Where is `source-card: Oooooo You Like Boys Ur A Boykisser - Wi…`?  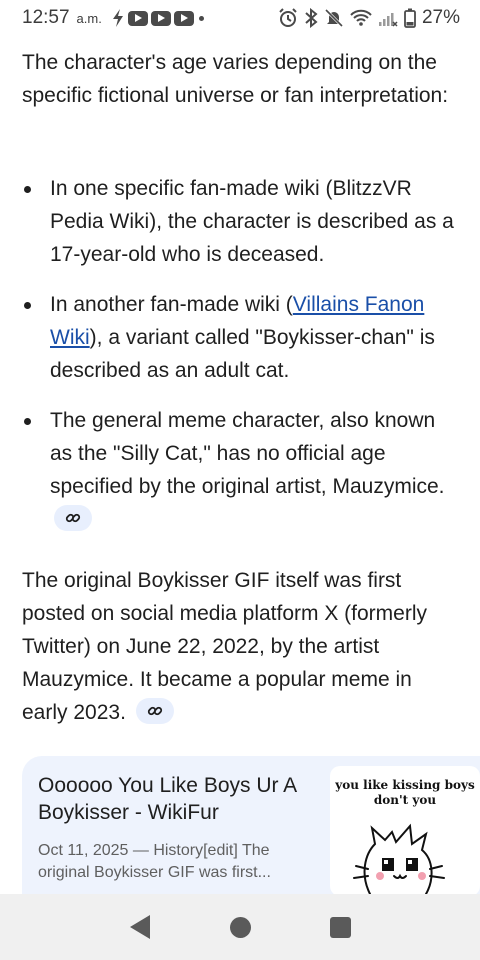 source-card: Oooooo You Like Boys Ur A Boykisser - Wi… is located at coordinates (251, 825).